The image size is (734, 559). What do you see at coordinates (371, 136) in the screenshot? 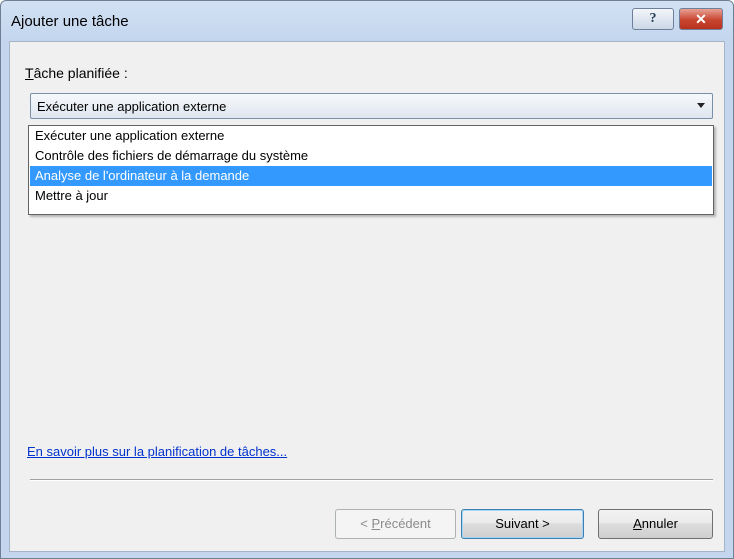
I see `dropdown-option: Exécuter une application externe` at bounding box center [371, 136].